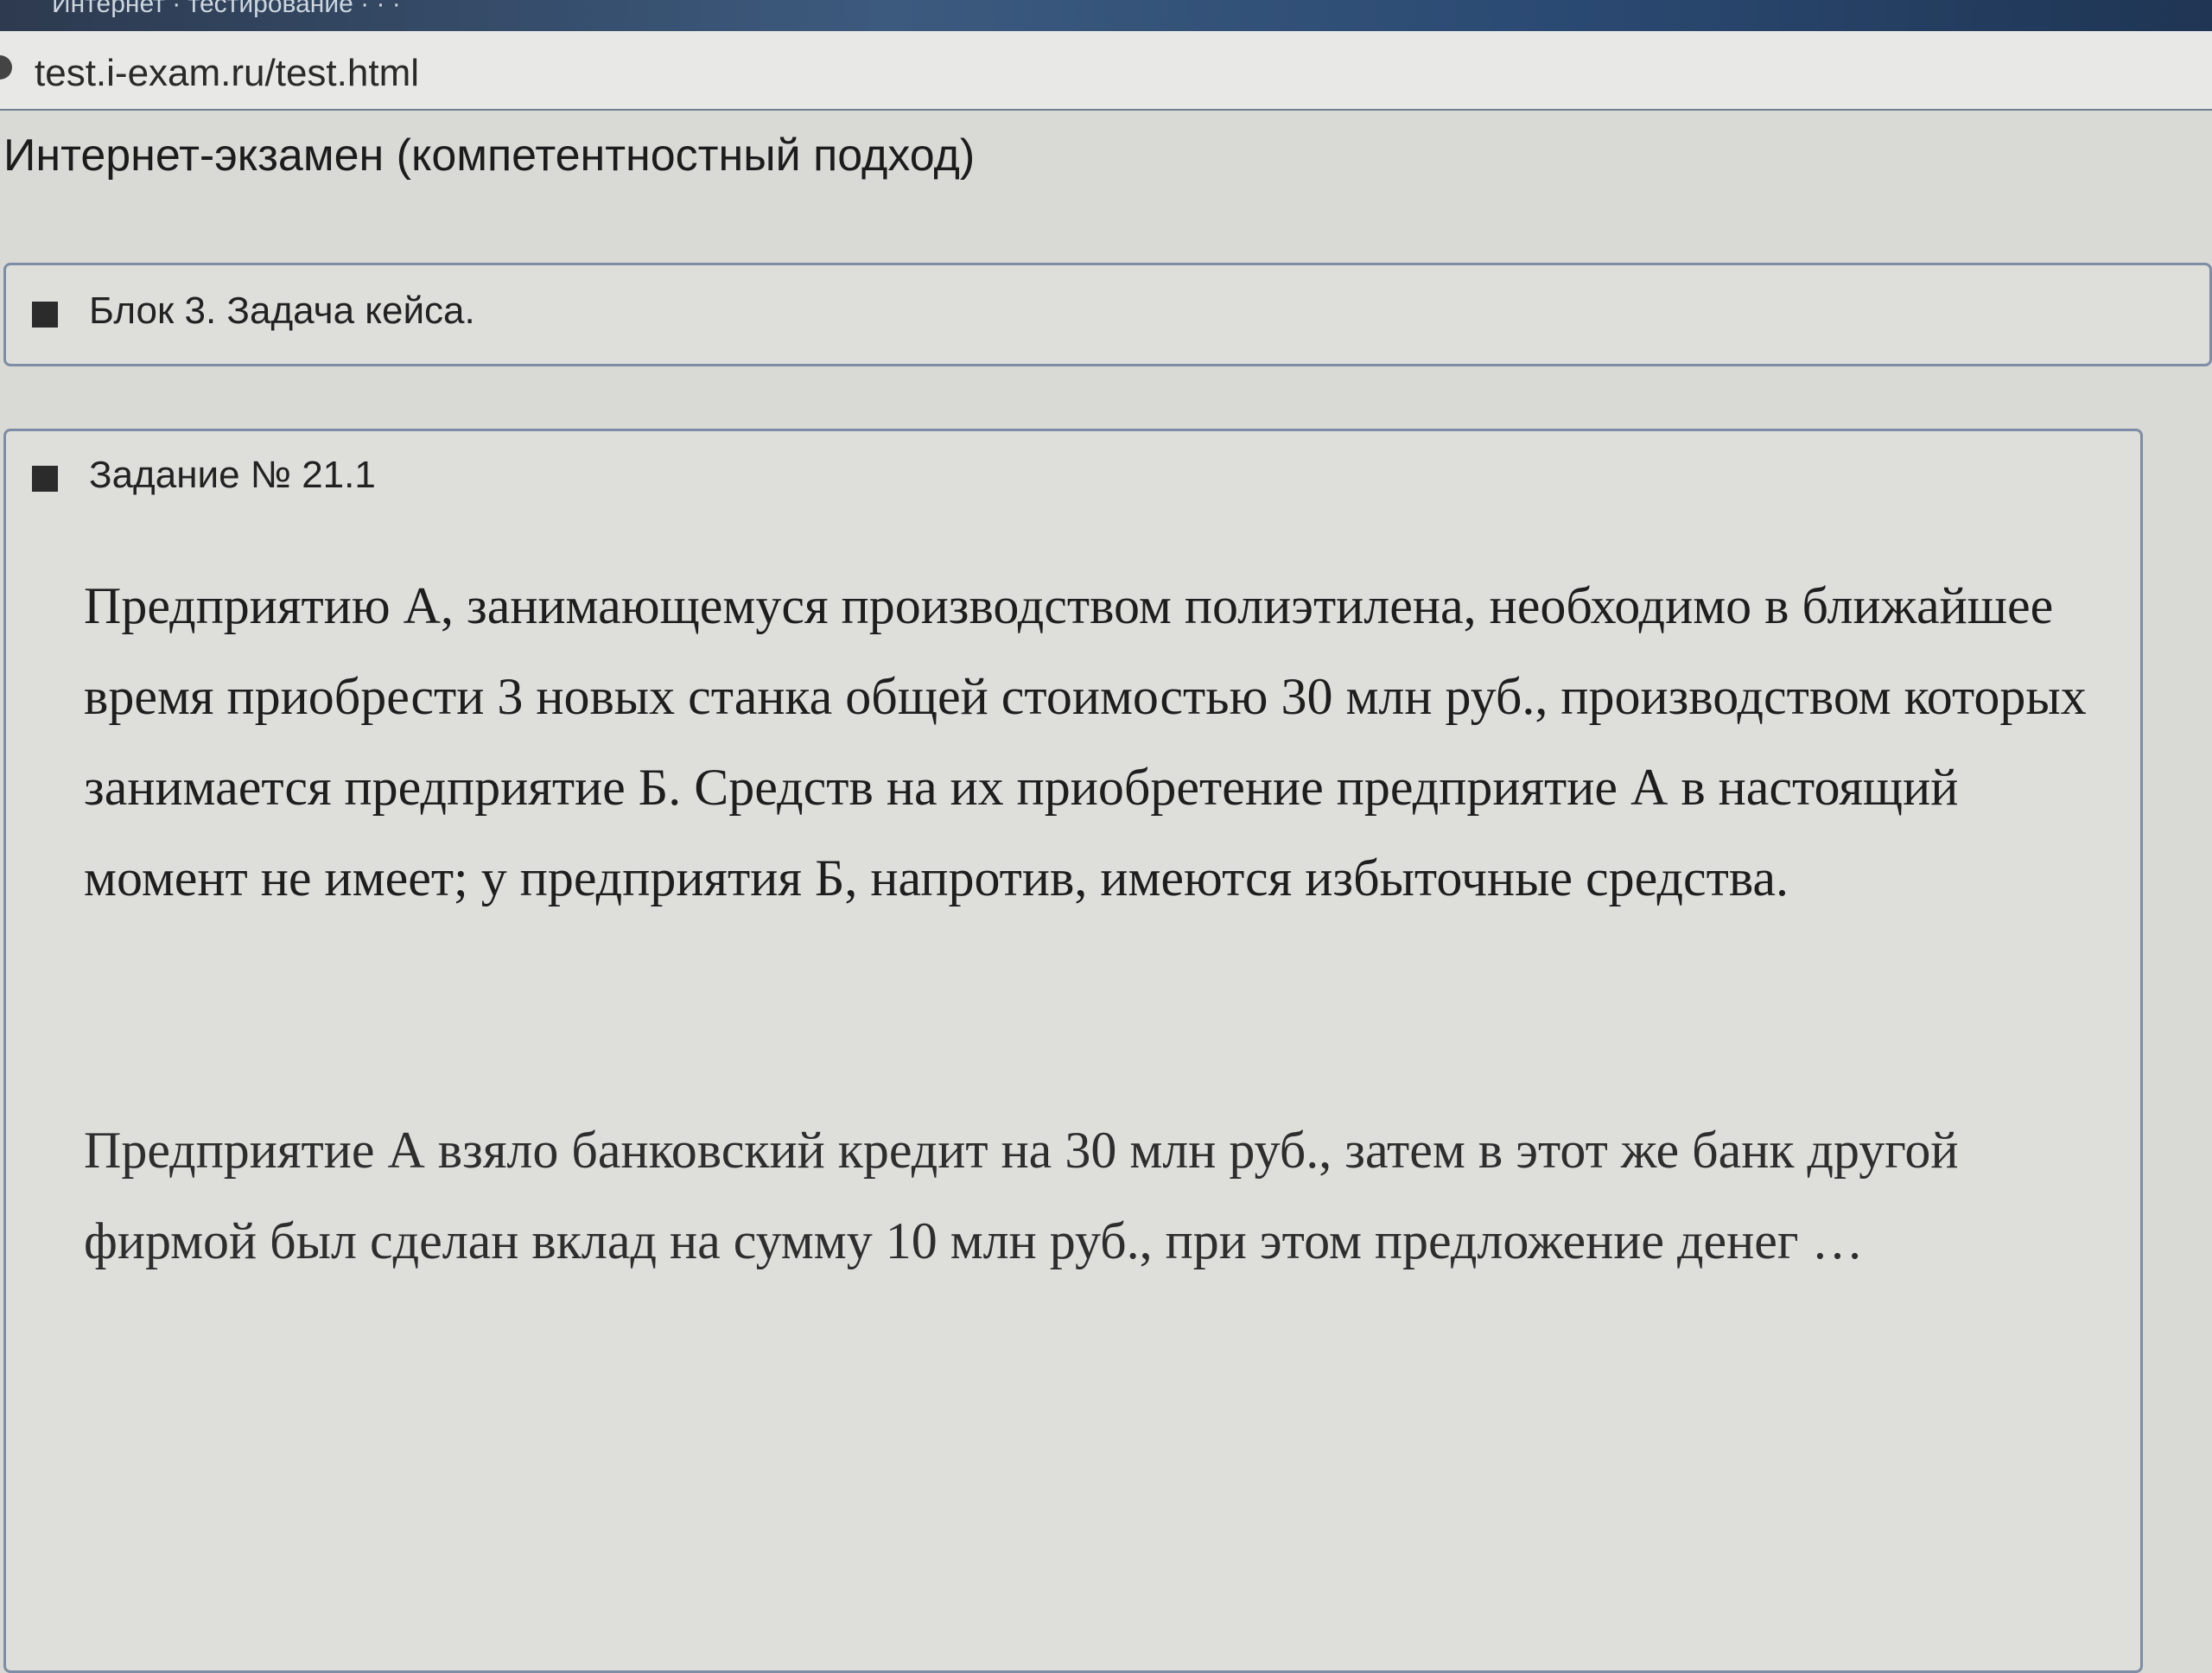 This screenshot has width=2212, height=1673. Describe the element at coordinates (1107, 314) in the screenshot. I see `block-panel: Блок 3. Задача кейса.` at that location.